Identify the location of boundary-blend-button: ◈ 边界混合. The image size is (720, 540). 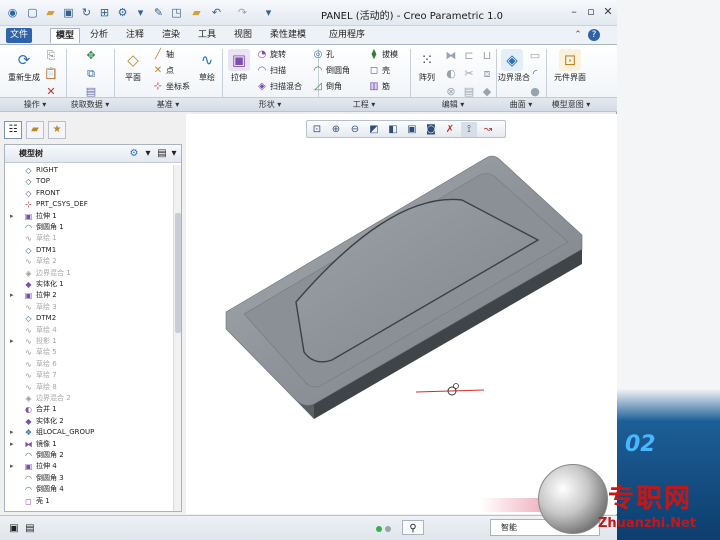
(514, 66).